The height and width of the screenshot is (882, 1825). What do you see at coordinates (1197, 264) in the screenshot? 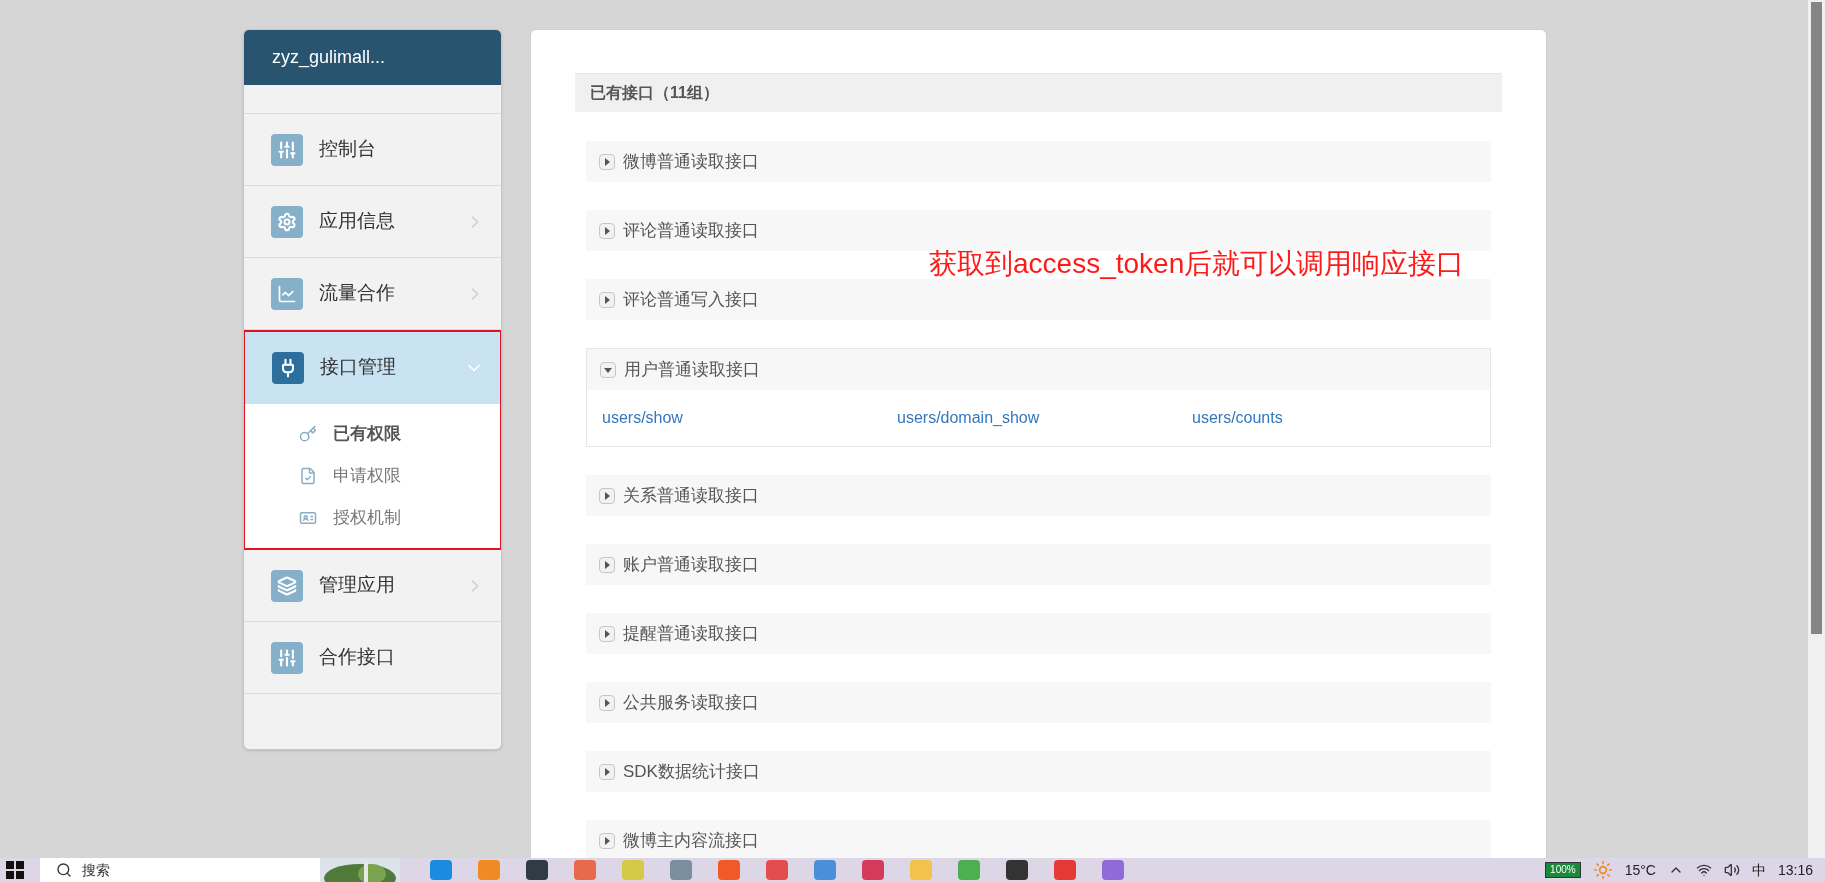
I see `annotation-text: 获取到access_token后就可以调用响应接口` at bounding box center [1197, 264].